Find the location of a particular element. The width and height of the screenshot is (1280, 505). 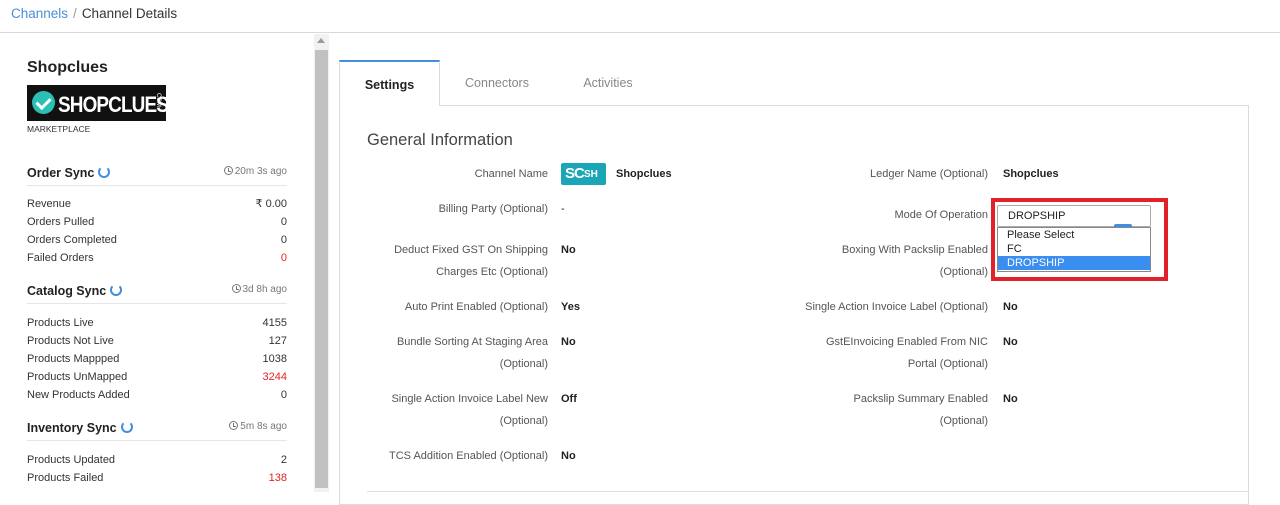

packslip-summary-label: Packslip Summary Enabled is located at coordinates (920, 399).